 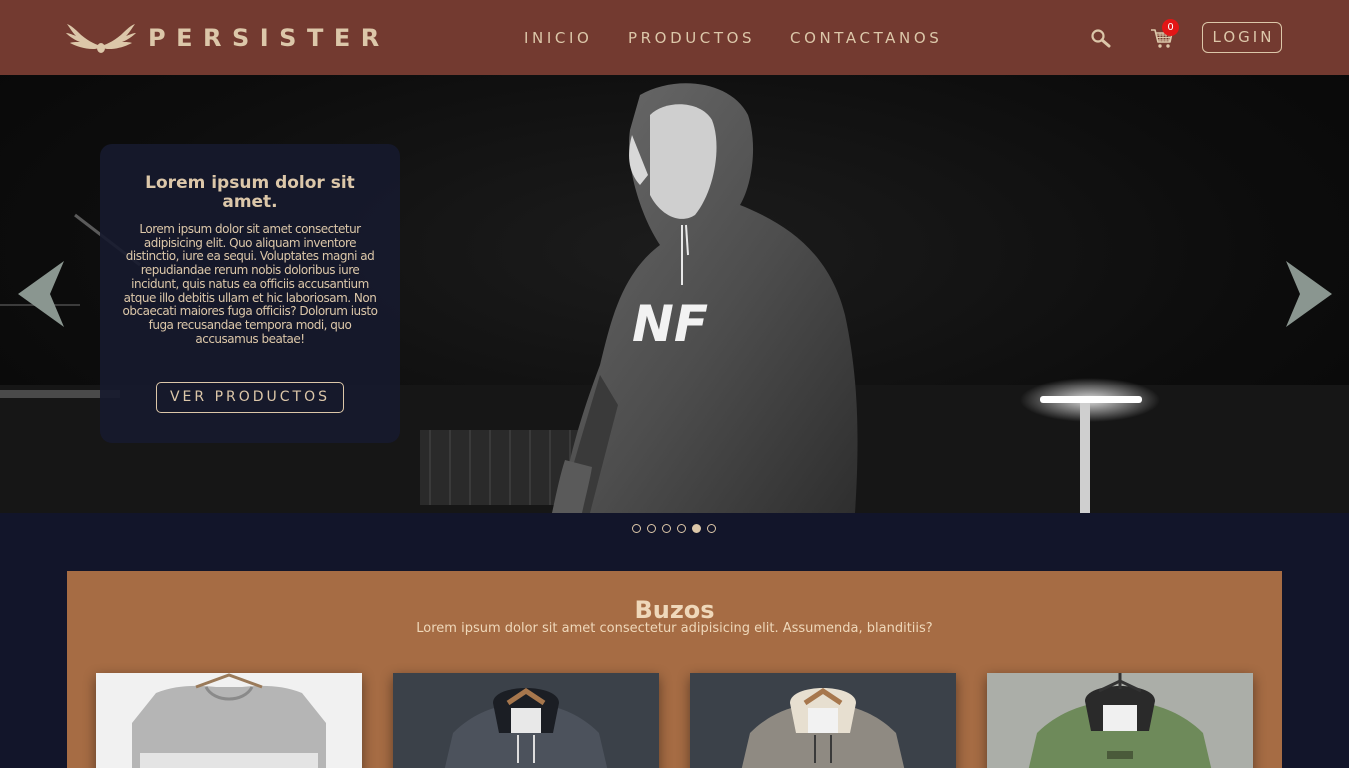 I want to click on product-image-dark-hoodie, so click(x=526, y=720).